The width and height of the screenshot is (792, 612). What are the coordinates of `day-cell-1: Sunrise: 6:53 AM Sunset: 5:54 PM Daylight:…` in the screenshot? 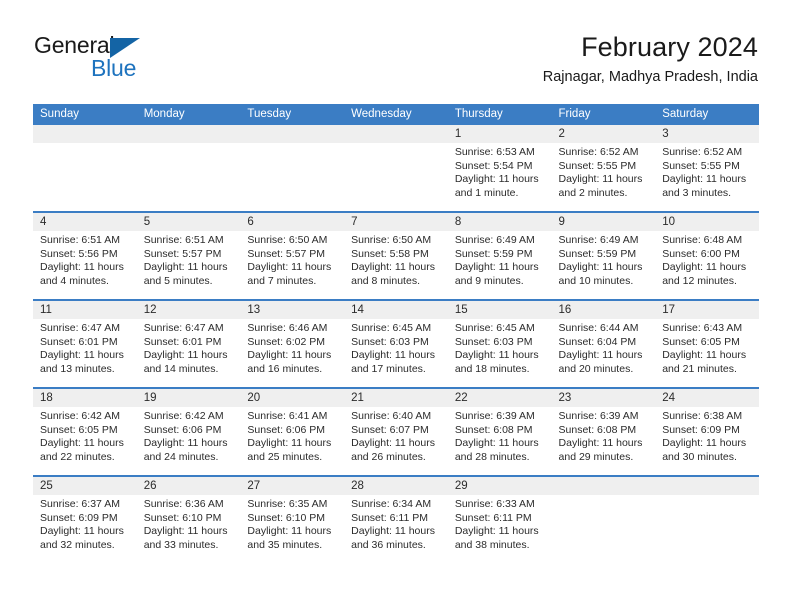 It's located at (500, 177).